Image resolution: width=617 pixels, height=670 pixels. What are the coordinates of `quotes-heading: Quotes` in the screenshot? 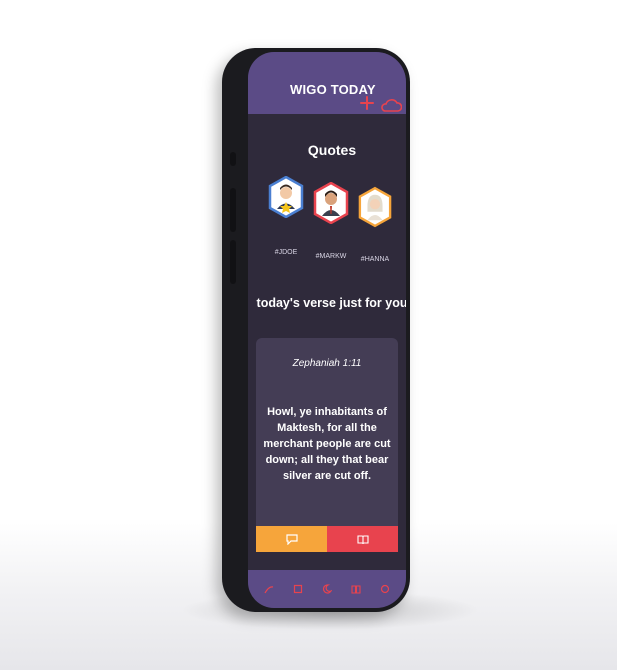 It's located at (332, 150).